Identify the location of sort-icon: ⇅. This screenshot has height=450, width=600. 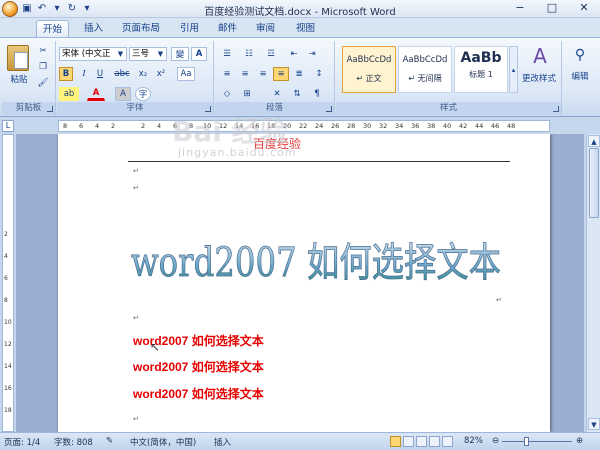
(297, 94).